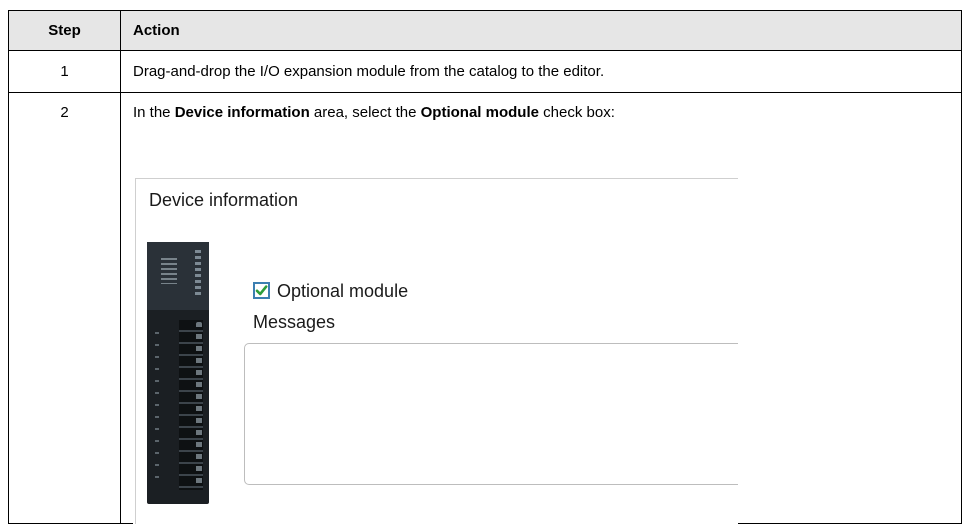 This screenshot has width=971, height=527. I want to click on device-information-title: Device information, so click(224, 200).